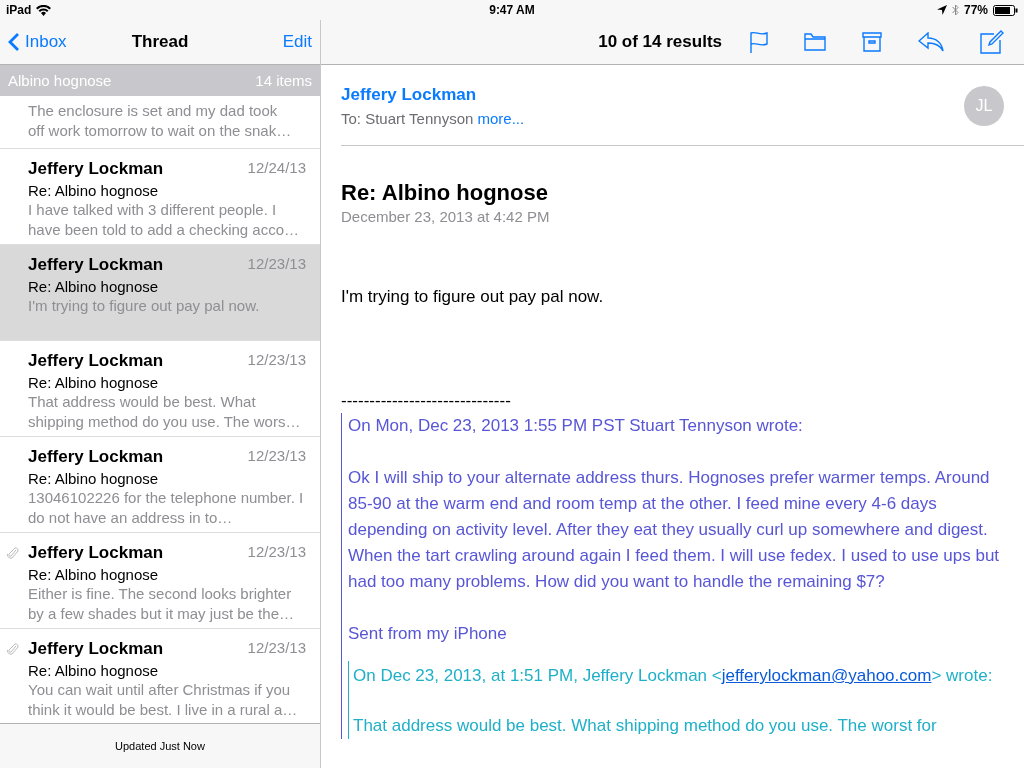 The height and width of the screenshot is (768, 1024). What do you see at coordinates (351, 118) in the screenshot?
I see `to-label: To:` at bounding box center [351, 118].